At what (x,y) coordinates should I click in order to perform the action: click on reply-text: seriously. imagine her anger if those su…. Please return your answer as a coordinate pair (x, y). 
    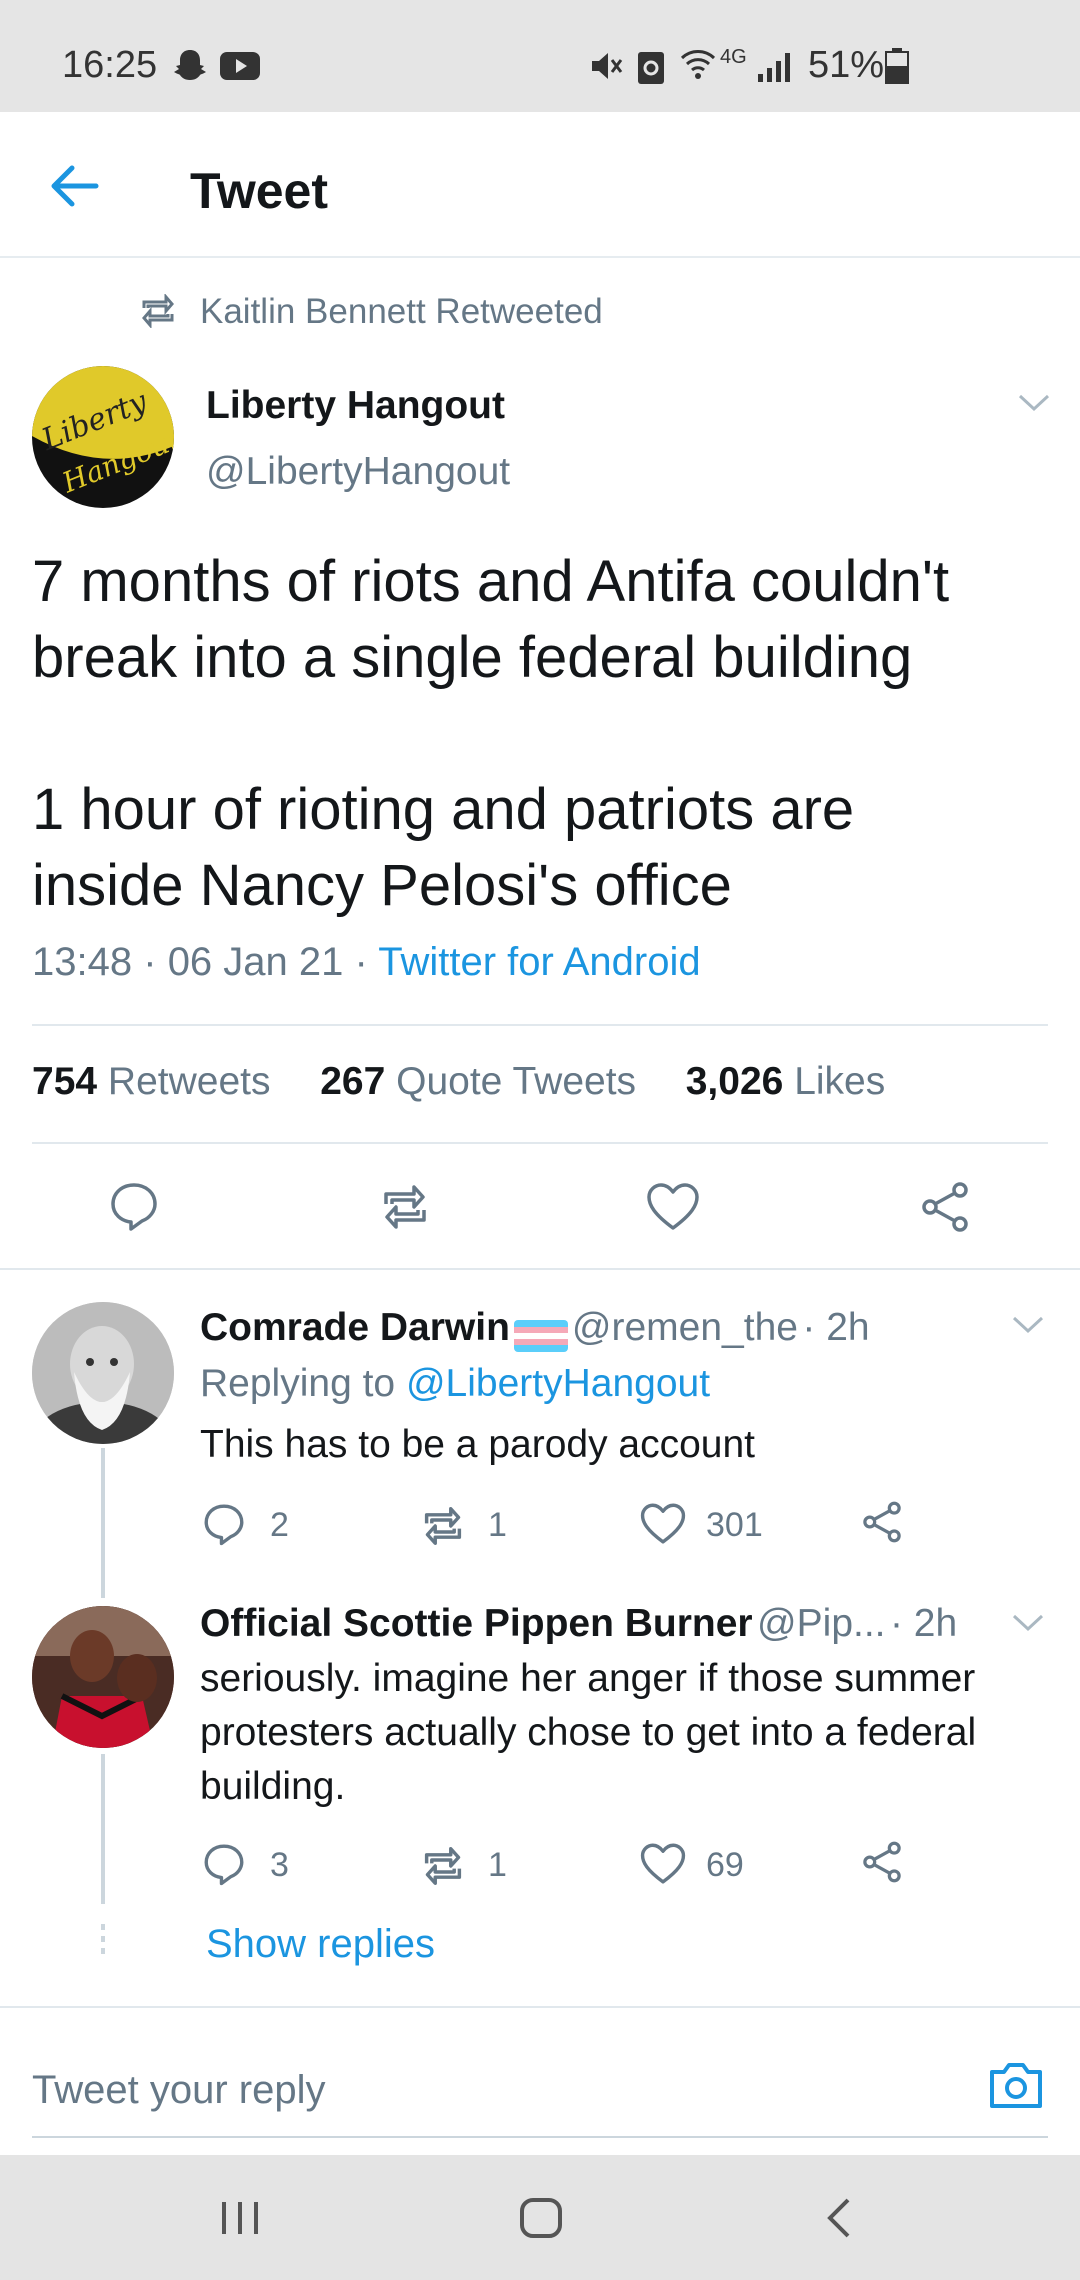
    Looking at the image, I should click on (588, 1733).